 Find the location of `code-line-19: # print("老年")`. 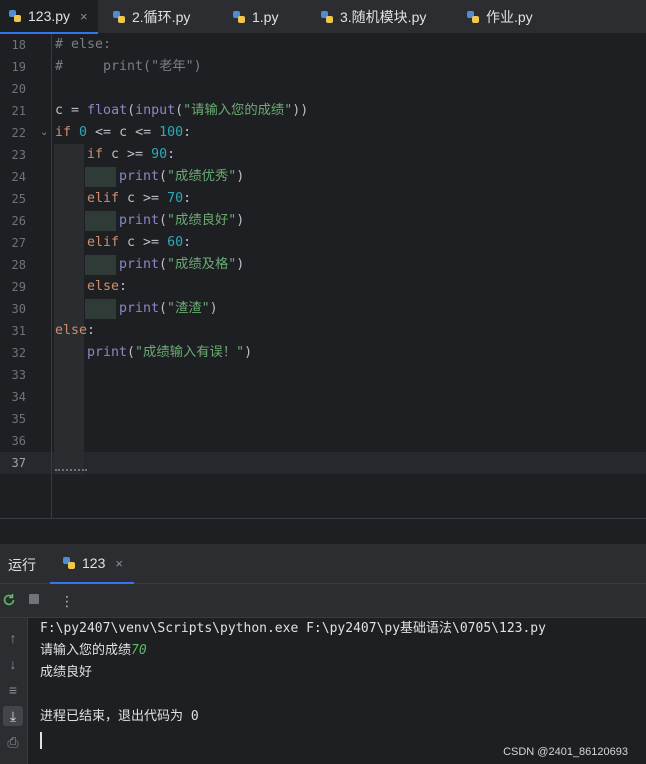

code-line-19: # print("老年") is located at coordinates (128, 66).